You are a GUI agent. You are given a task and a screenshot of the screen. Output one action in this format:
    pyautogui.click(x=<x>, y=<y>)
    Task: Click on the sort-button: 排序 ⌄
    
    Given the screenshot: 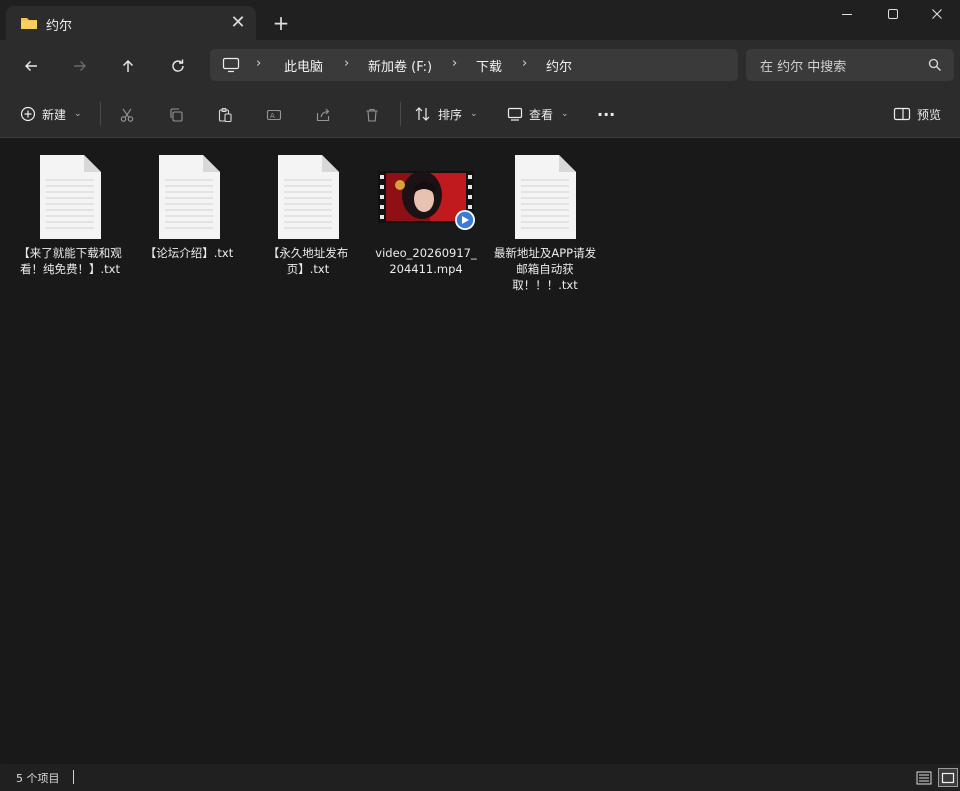 What is the action you would take?
    pyautogui.click(x=446, y=114)
    